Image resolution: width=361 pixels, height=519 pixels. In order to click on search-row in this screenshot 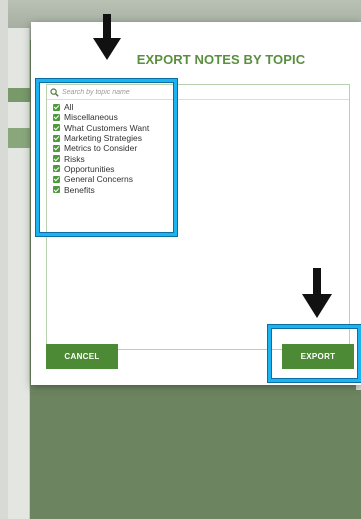, I will do `click(198, 92)`.